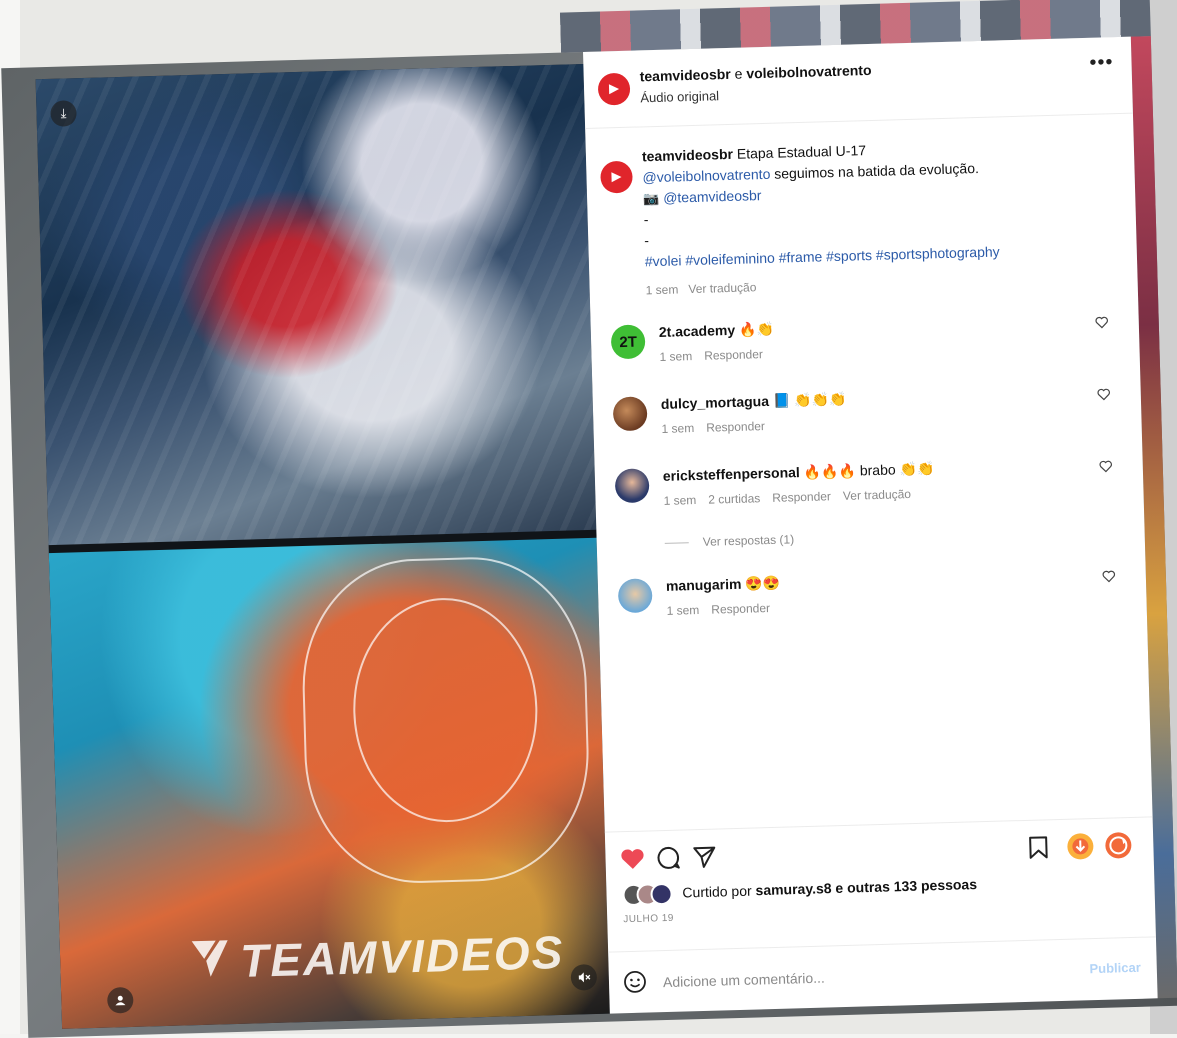 The width and height of the screenshot is (1177, 1038). Describe the element at coordinates (1080, 846) in the screenshot. I see `download-extension-icon` at that location.